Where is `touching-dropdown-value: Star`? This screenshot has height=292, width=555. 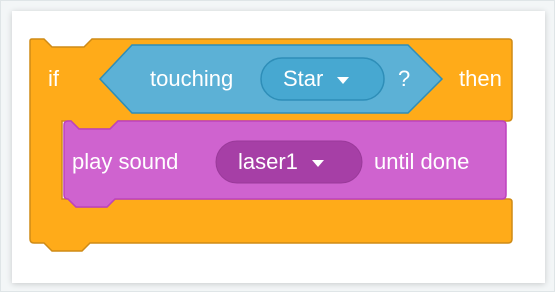
touching-dropdown-value: Star is located at coordinates (316, 79).